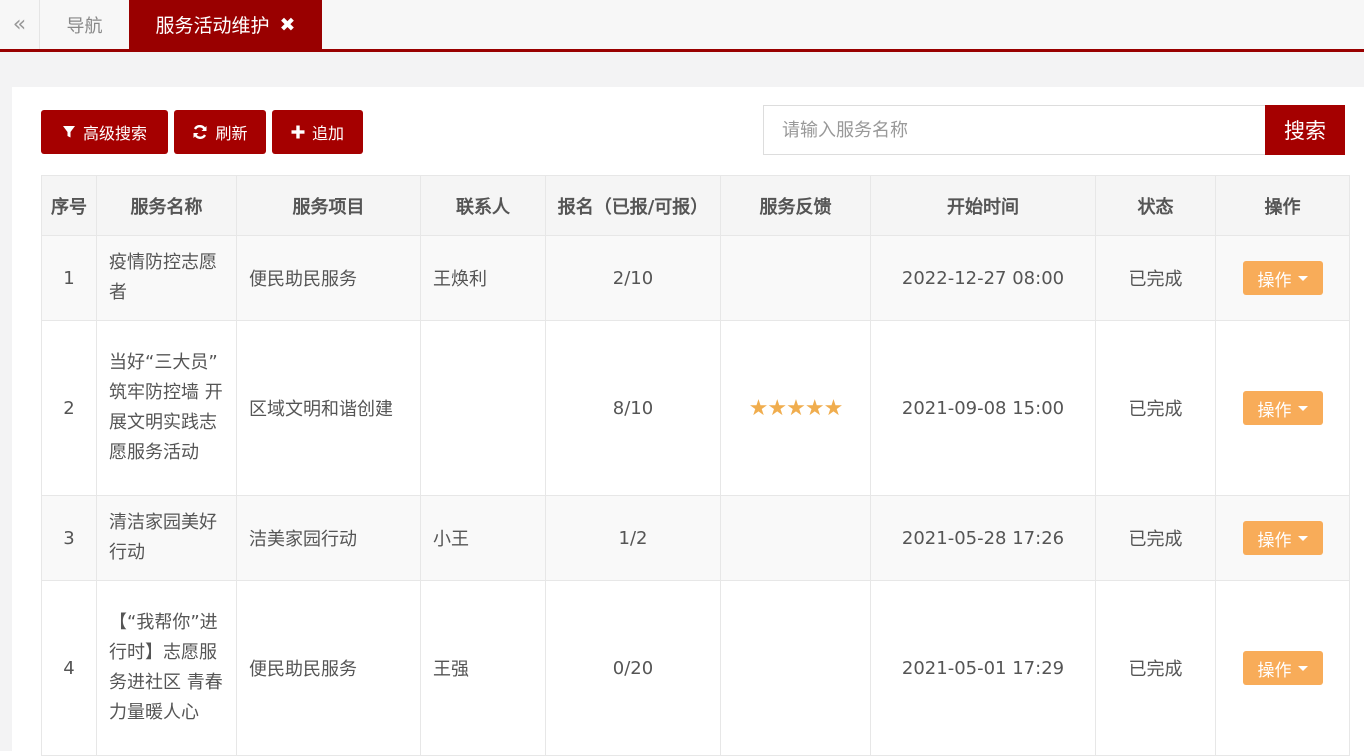  Describe the element at coordinates (1305, 130) in the screenshot. I see `search-button: 搜索` at that location.